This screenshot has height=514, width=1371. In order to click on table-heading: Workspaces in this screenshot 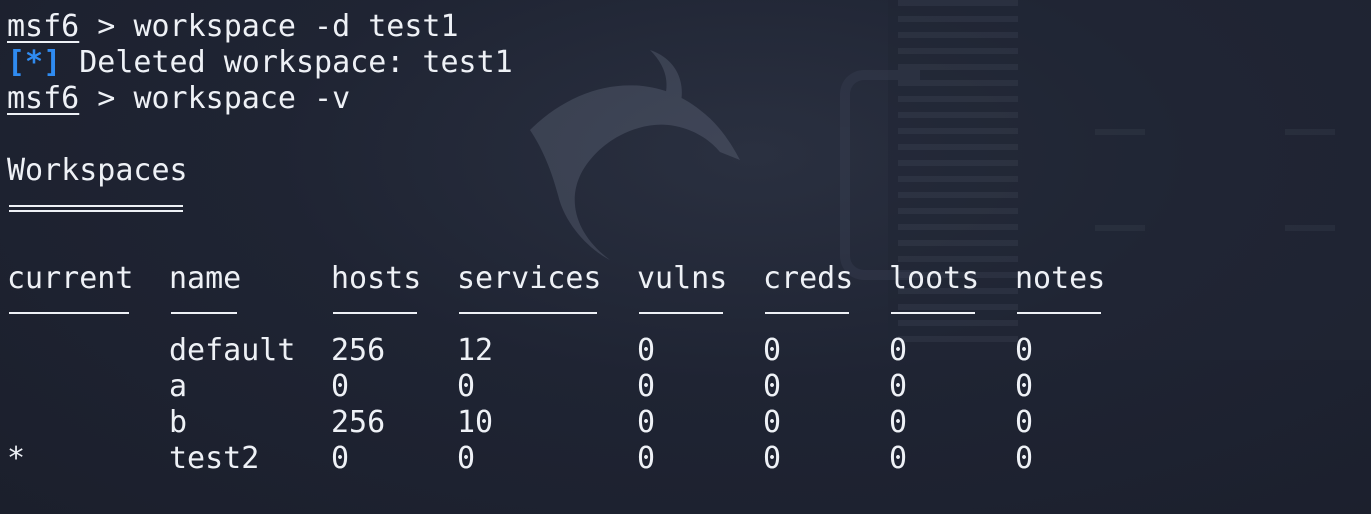, I will do `click(97, 170)`.